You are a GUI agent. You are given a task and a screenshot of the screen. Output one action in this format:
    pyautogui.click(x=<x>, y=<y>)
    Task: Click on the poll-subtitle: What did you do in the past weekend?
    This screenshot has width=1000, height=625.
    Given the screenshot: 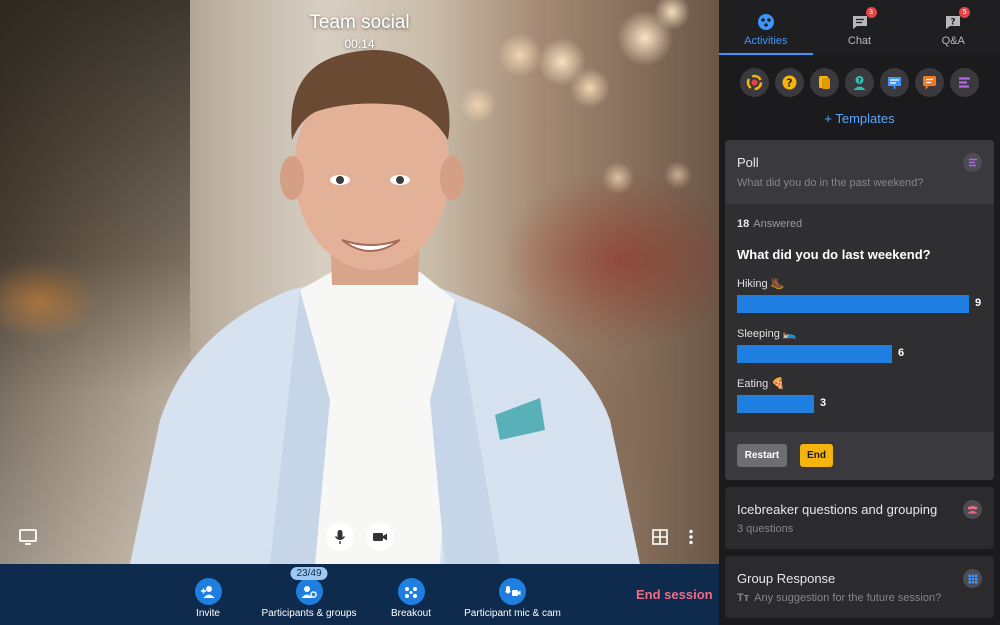 What is the action you would take?
    pyautogui.click(x=830, y=183)
    